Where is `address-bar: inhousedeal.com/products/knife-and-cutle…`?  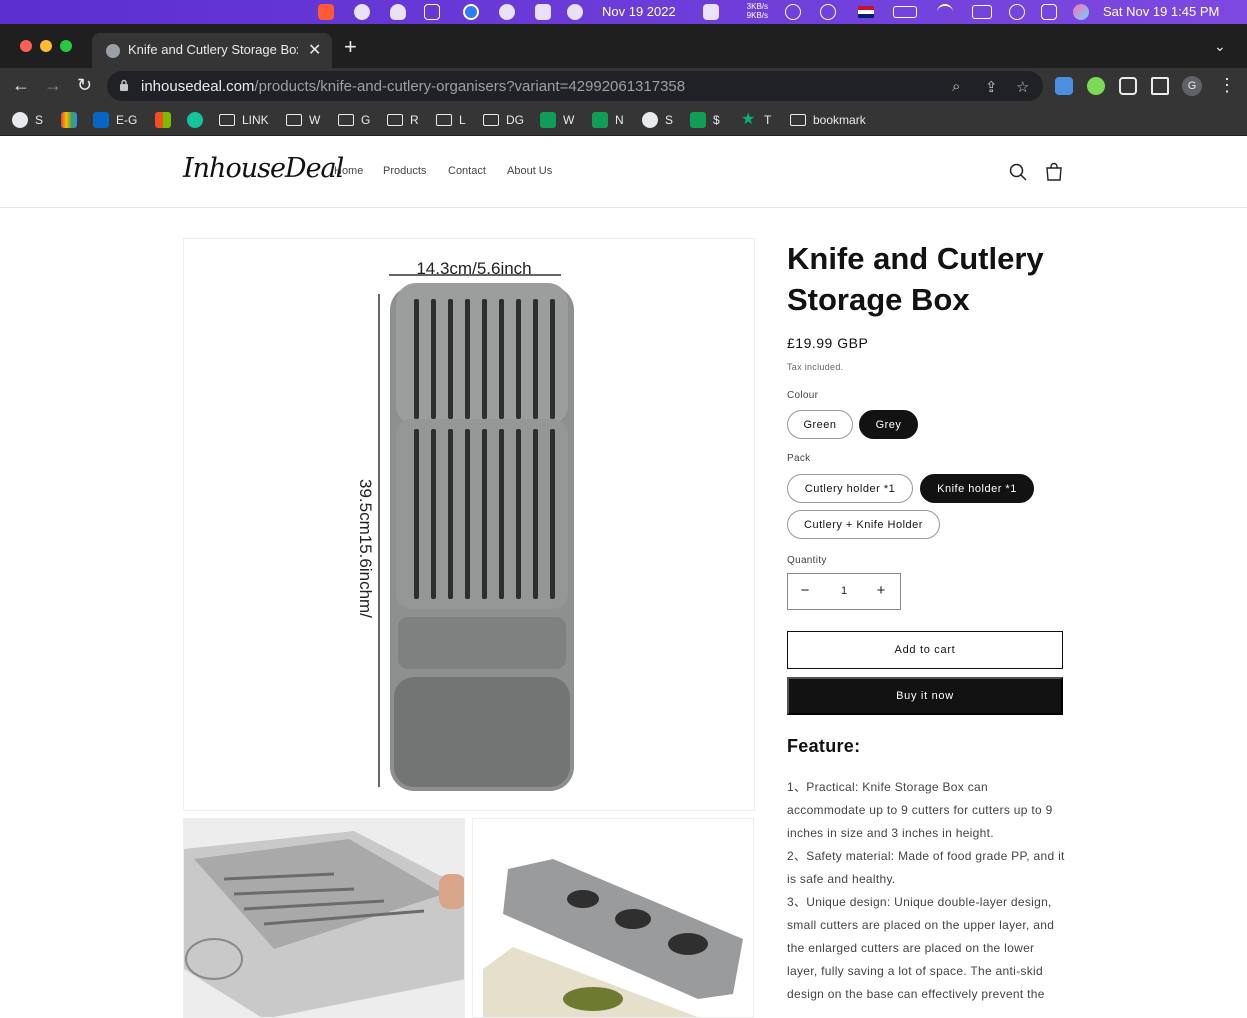 address-bar: inhousedeal.com/products/knife-and-cutle… is located at coordinates (575, 86).